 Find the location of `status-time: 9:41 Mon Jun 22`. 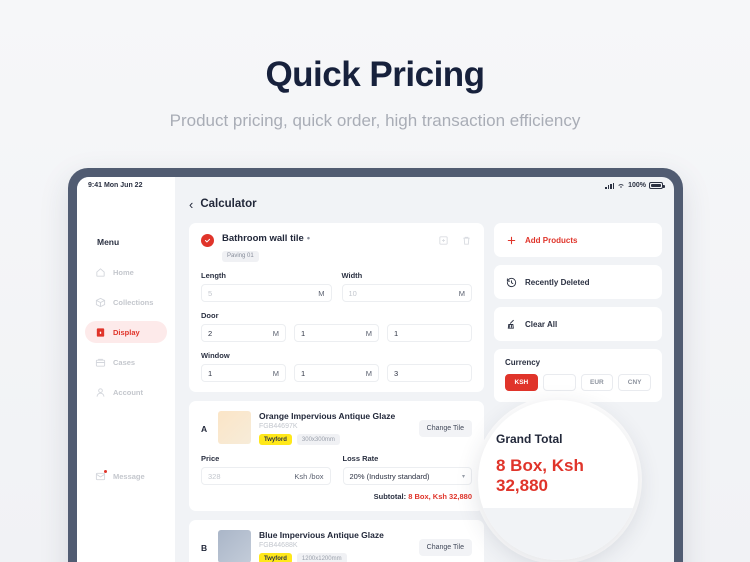

status-time: 9:41 Mon Jun 22 is located at coordinates (115, 185).